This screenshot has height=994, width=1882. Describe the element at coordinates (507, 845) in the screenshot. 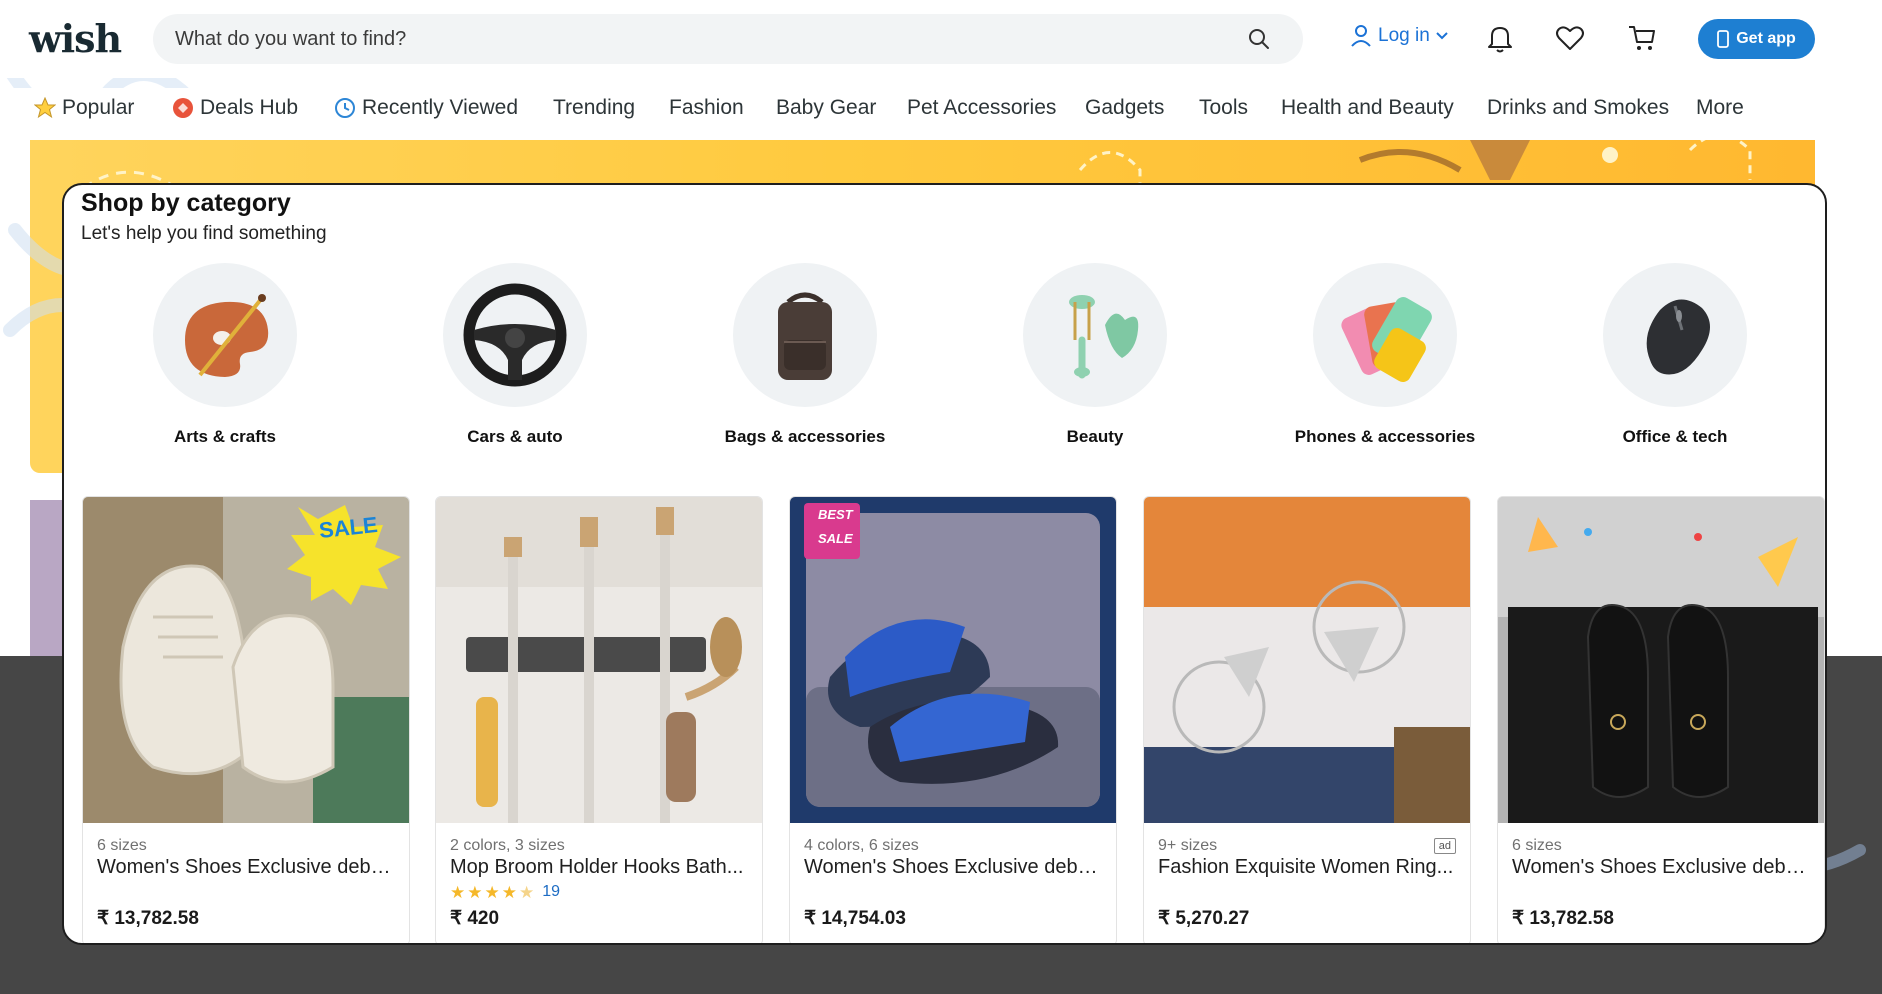

I see `product-options: 2 colors, 3 sizes` at that location.